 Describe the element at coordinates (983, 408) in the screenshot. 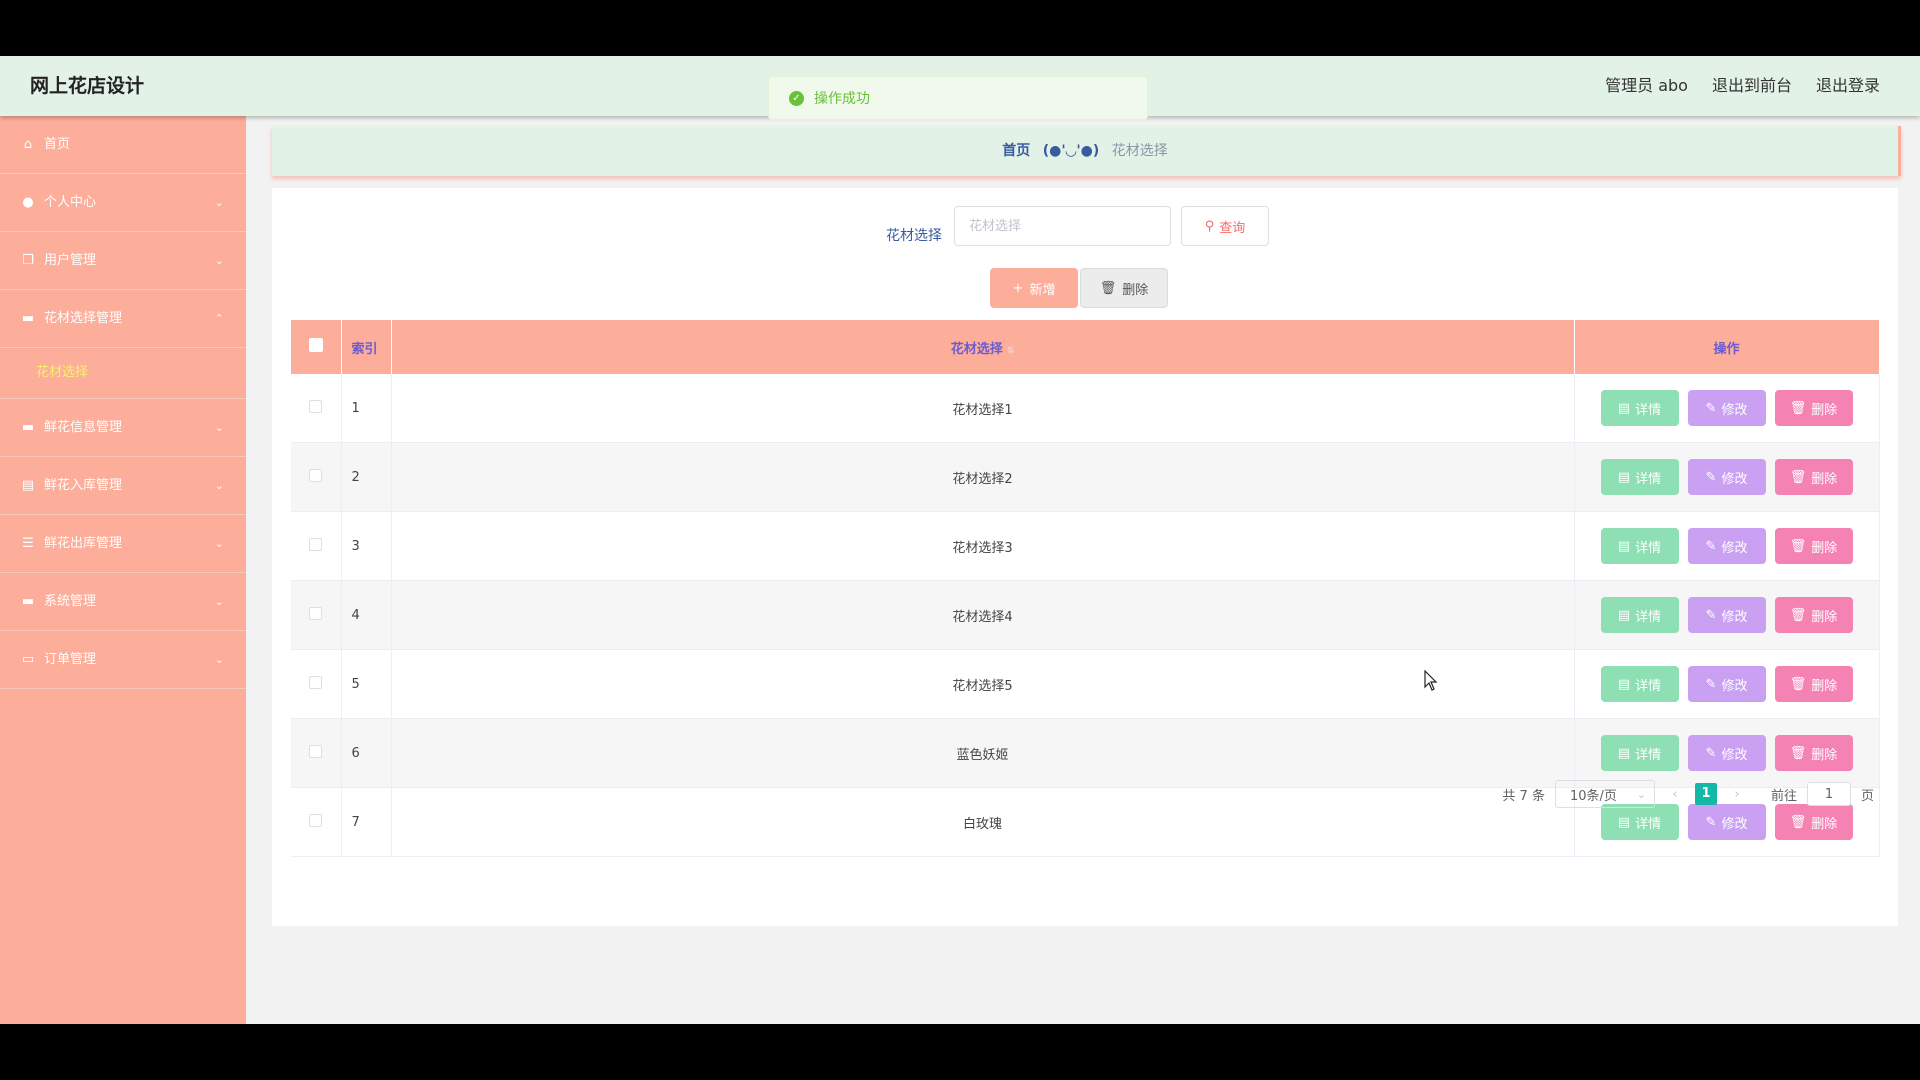

I see `row-name: 花材选择1` at that location.